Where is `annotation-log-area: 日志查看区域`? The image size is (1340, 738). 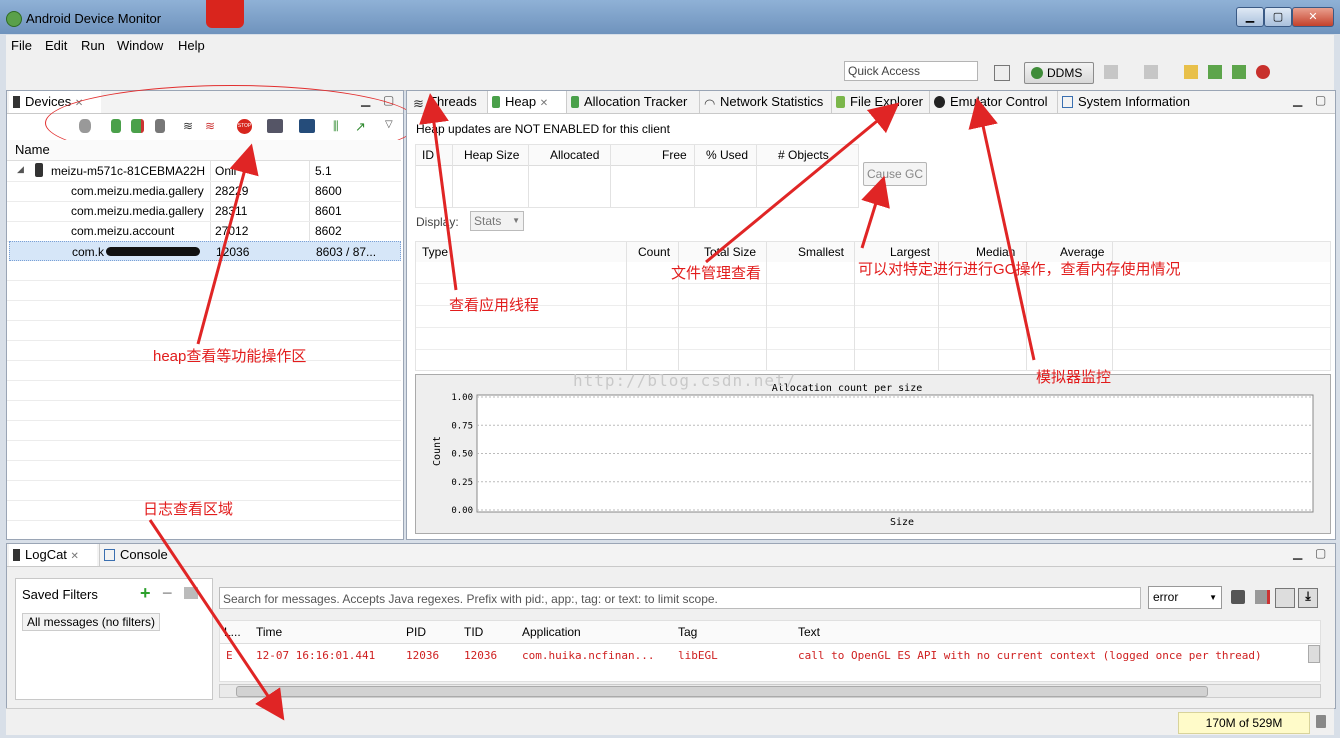
annotation-log-area: 日志查看区域 is located at coordinates (188, 509).